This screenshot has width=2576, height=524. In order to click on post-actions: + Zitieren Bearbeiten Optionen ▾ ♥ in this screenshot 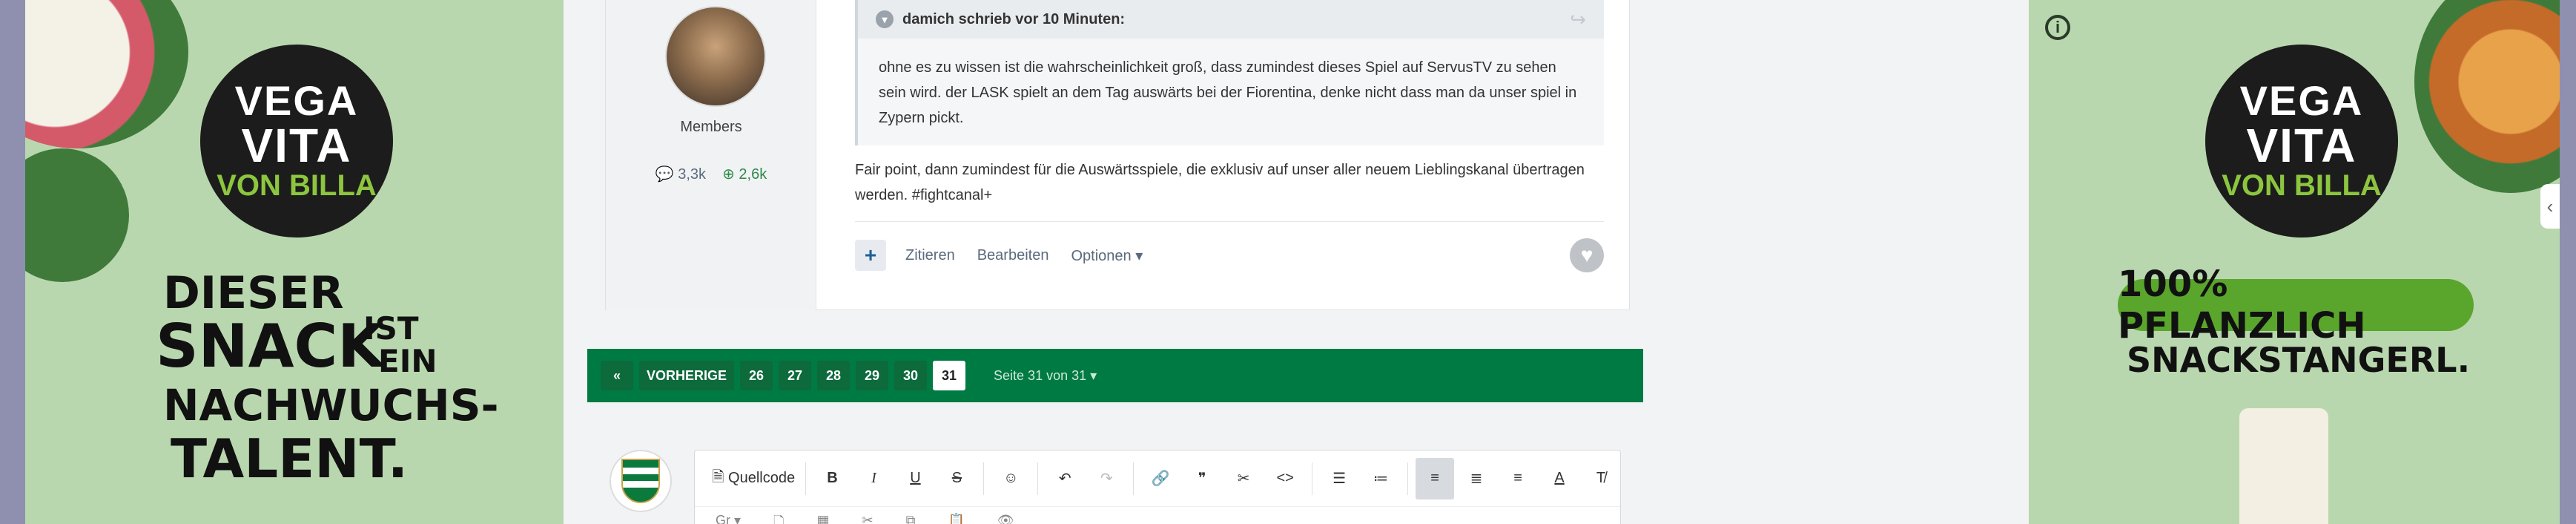, I will do `click(1229, 255)`.